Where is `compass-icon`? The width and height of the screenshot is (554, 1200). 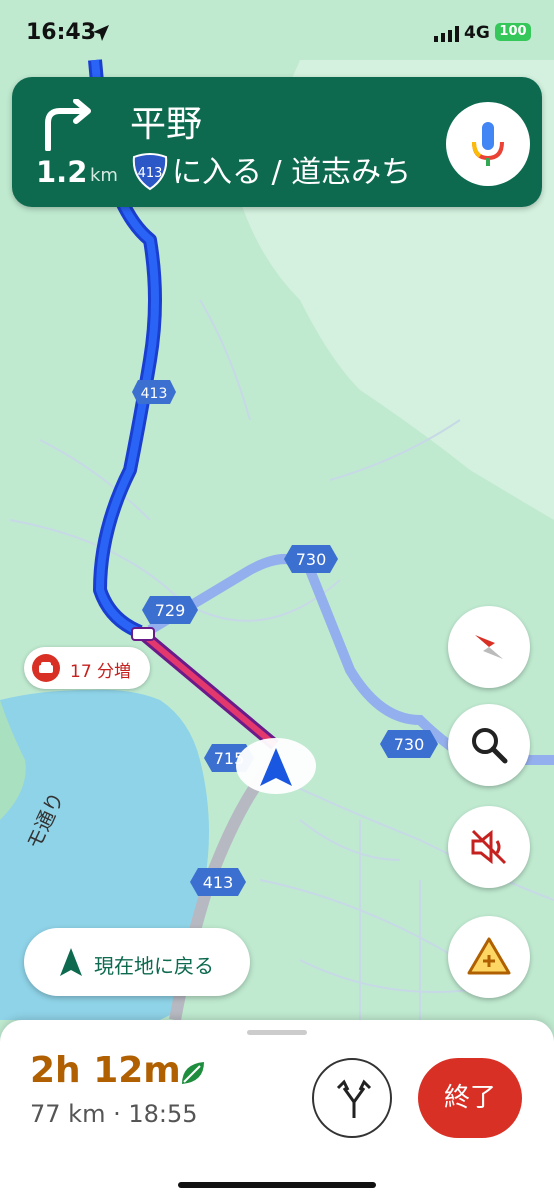 compass-icon is located at coordinates (489, 647).